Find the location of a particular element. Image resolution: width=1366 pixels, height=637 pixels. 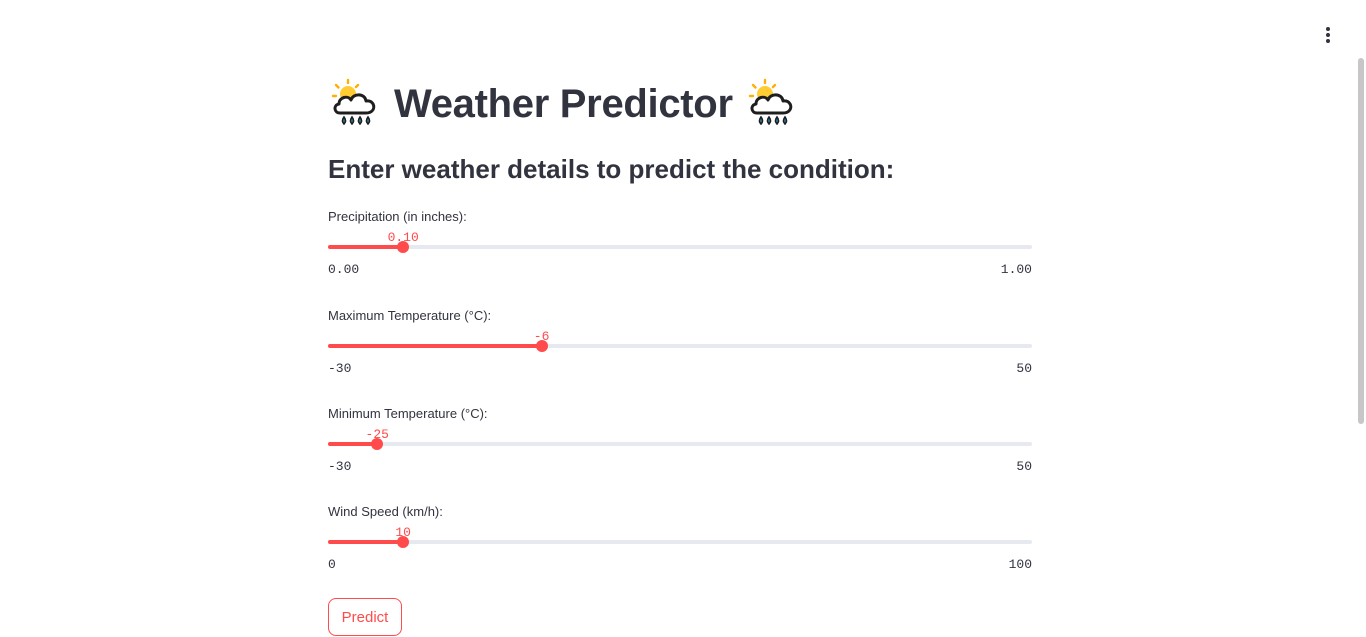

slider-label: Minimum Temperature (°C): is located at coordinates (408, 413).